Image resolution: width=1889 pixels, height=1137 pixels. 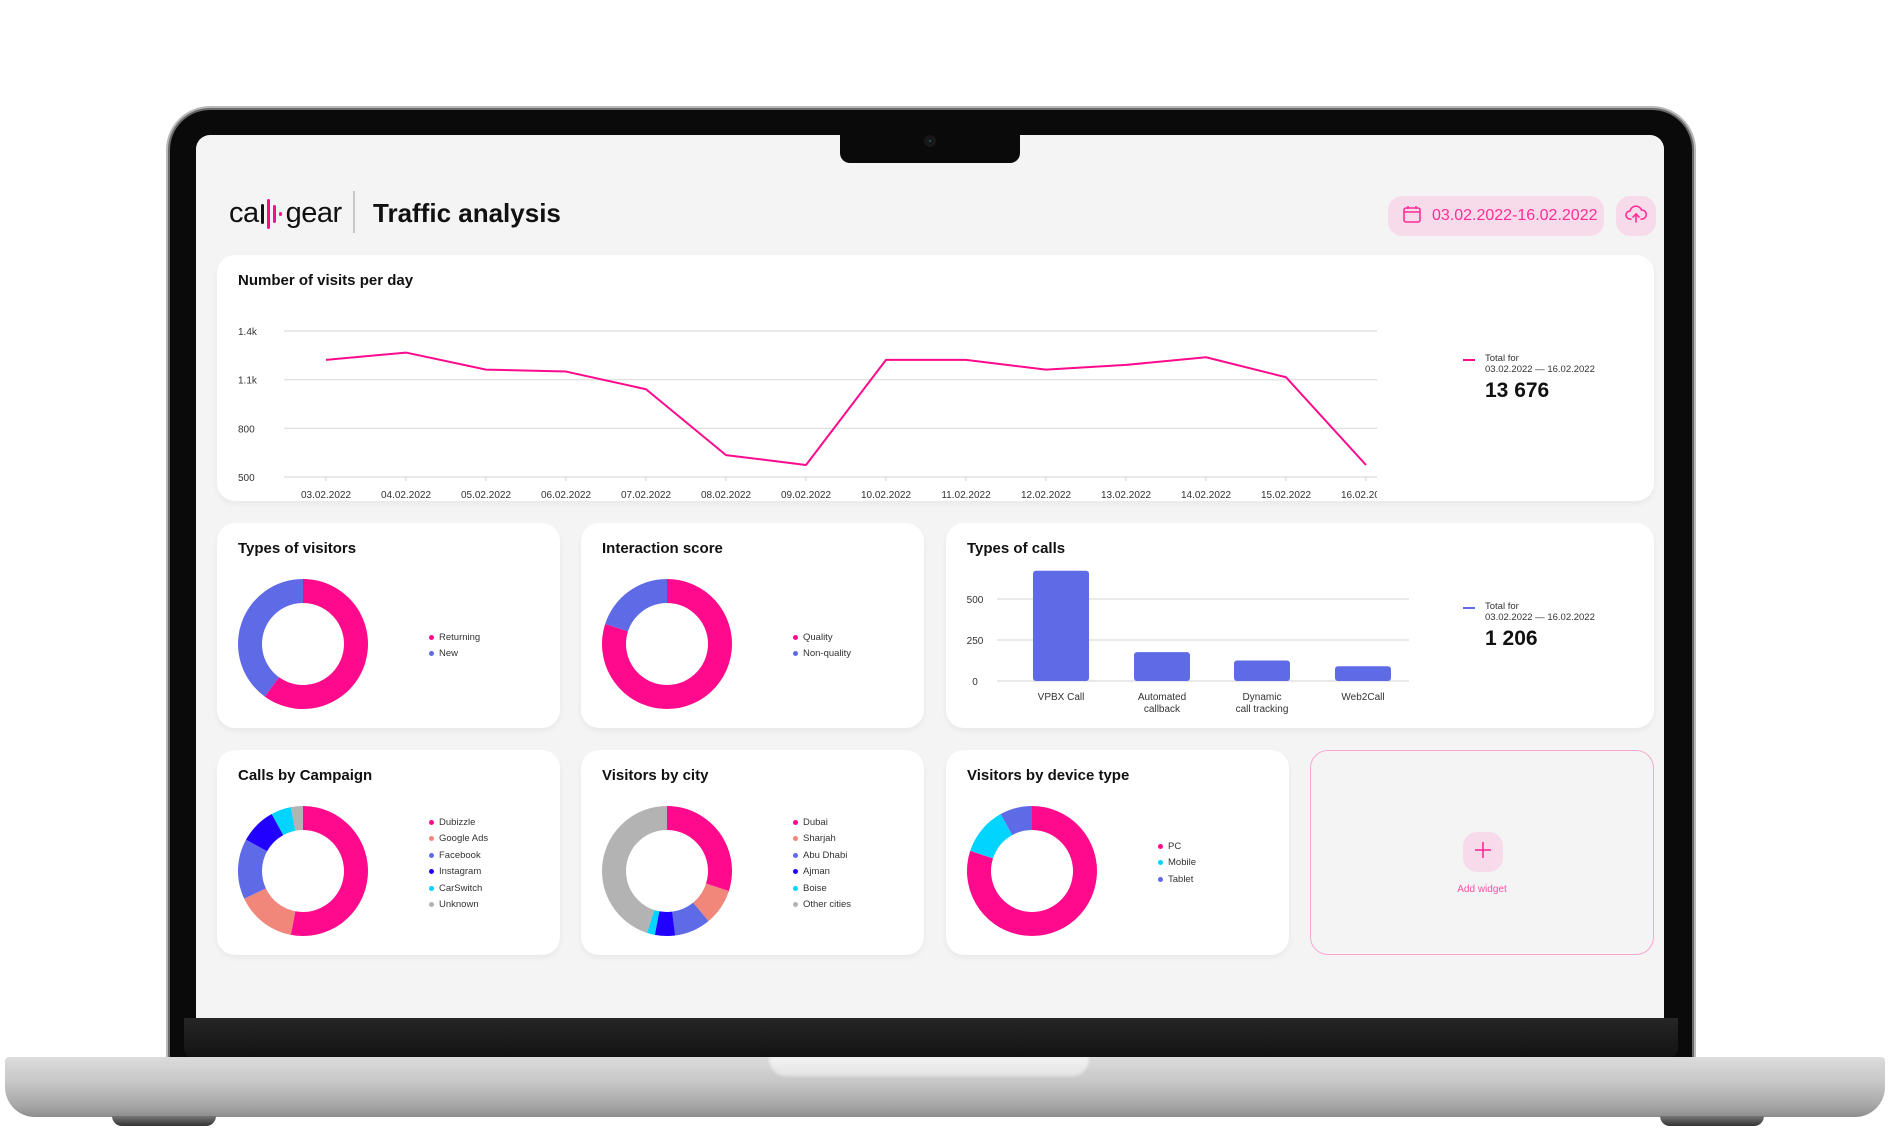 I want to click on add-widget-card: Add widget, so click(x=1482, y=852).